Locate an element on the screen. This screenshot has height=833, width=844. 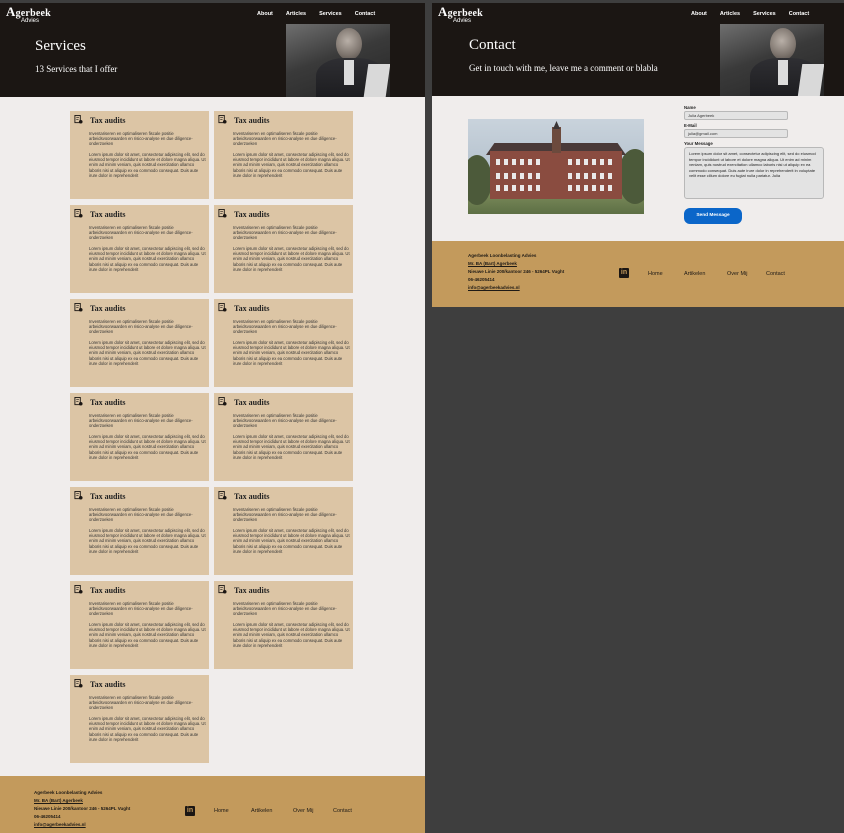
name-field: Julia Agerbeek is located at coordinates (736, 115).